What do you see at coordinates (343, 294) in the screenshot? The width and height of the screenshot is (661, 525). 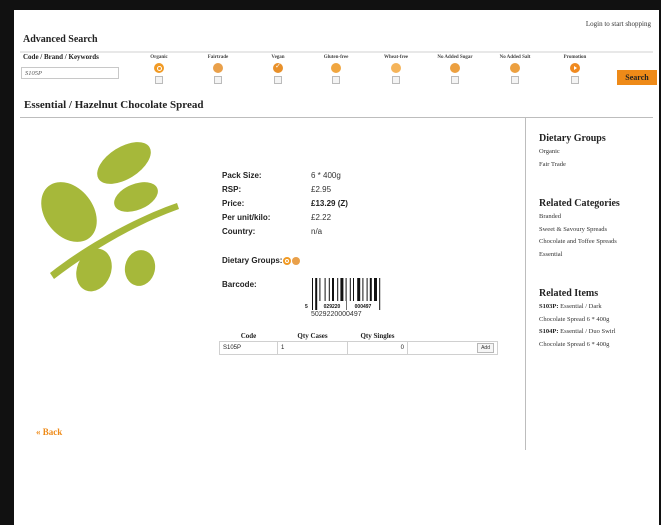 I see `barcode-image: 5 029220 000497` at bounding box center [343, 294].